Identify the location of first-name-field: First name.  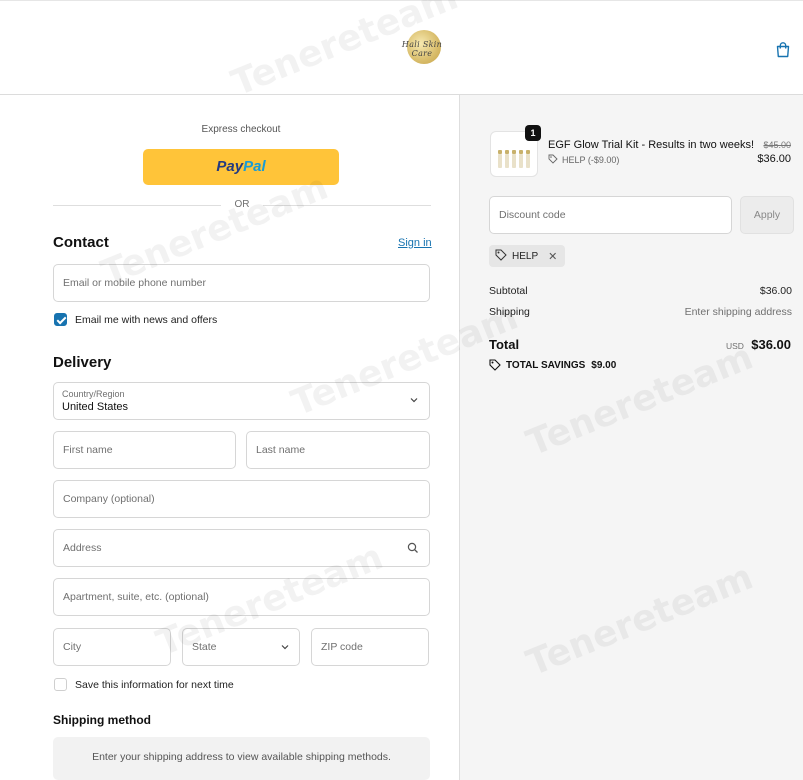
(144, 450).